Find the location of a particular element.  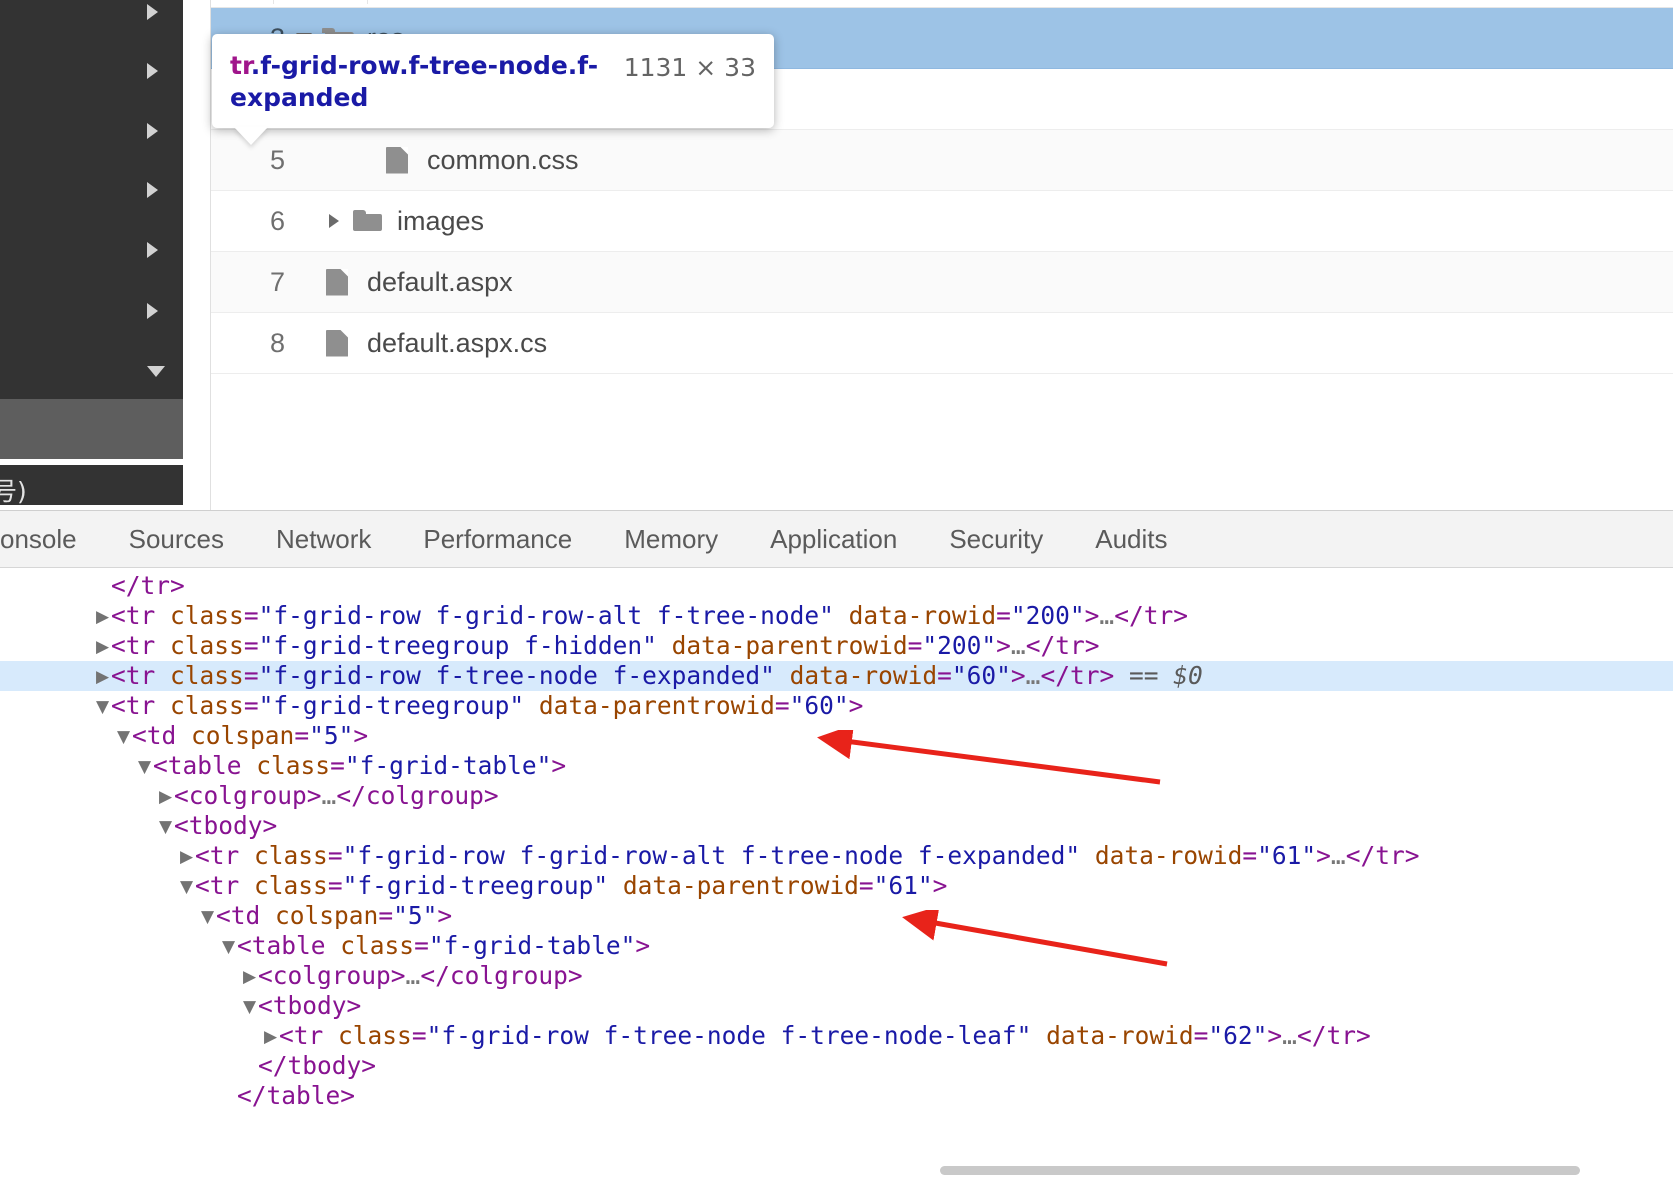

chevron-down-icon is located at coordinates (156, 371).